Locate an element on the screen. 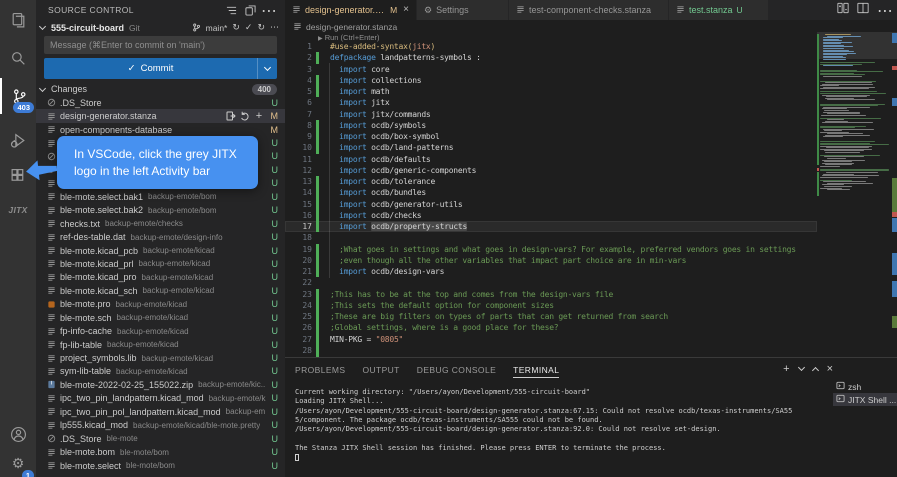  open-file-icon is located at coordinates (231, 116).